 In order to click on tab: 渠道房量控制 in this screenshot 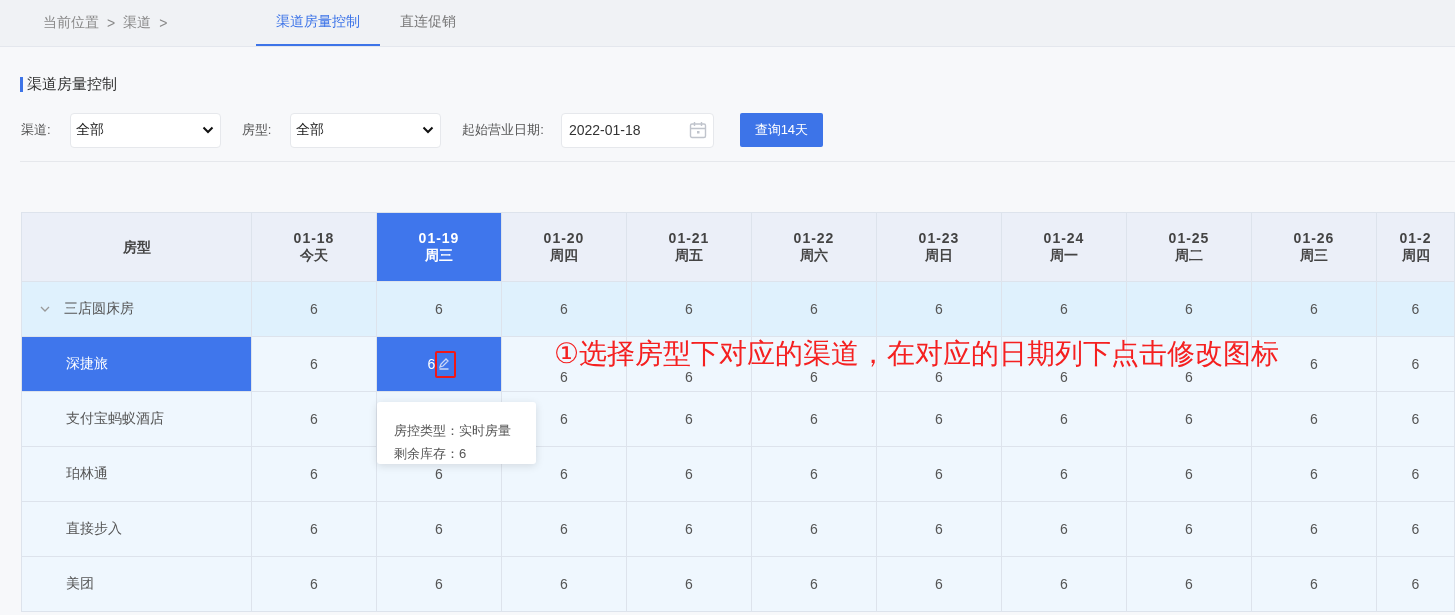, I will do `click(318, 23)`.